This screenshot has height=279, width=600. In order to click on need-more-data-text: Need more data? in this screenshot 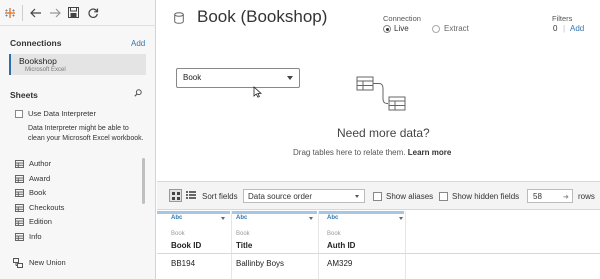, I will do `click(383, 133)`.